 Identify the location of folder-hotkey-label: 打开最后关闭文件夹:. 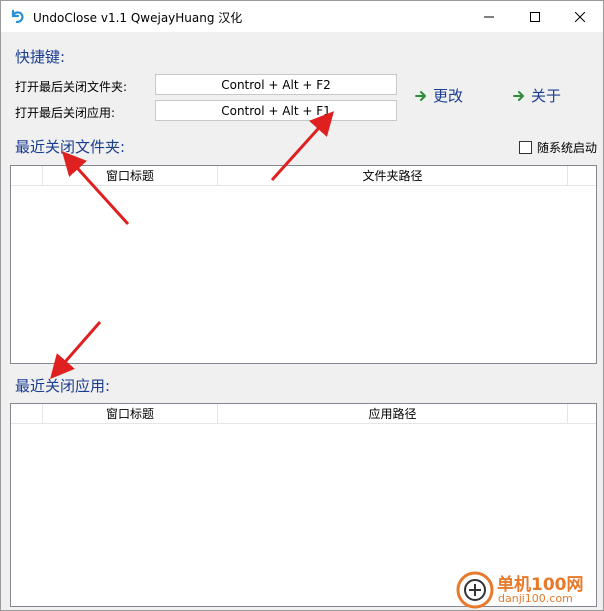
(71, 87).